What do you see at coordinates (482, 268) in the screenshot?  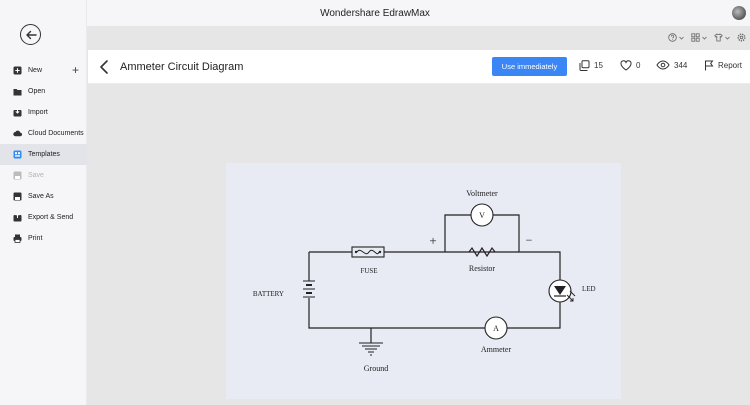 I see `resistor-label: Resistor` at bounding box center [482, 268].